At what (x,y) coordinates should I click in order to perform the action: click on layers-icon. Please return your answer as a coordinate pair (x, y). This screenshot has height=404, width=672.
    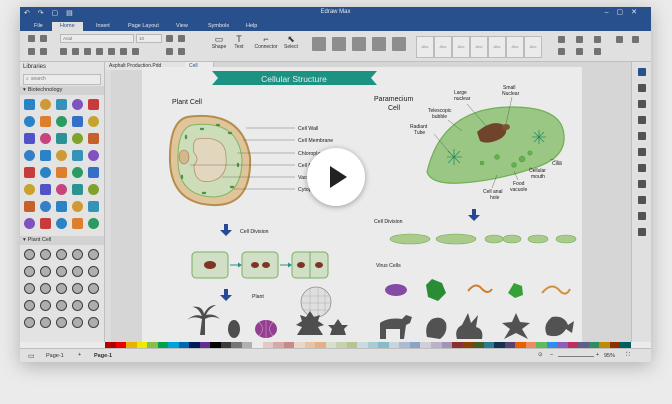
    Looking at the image, I should click on (642, 120).